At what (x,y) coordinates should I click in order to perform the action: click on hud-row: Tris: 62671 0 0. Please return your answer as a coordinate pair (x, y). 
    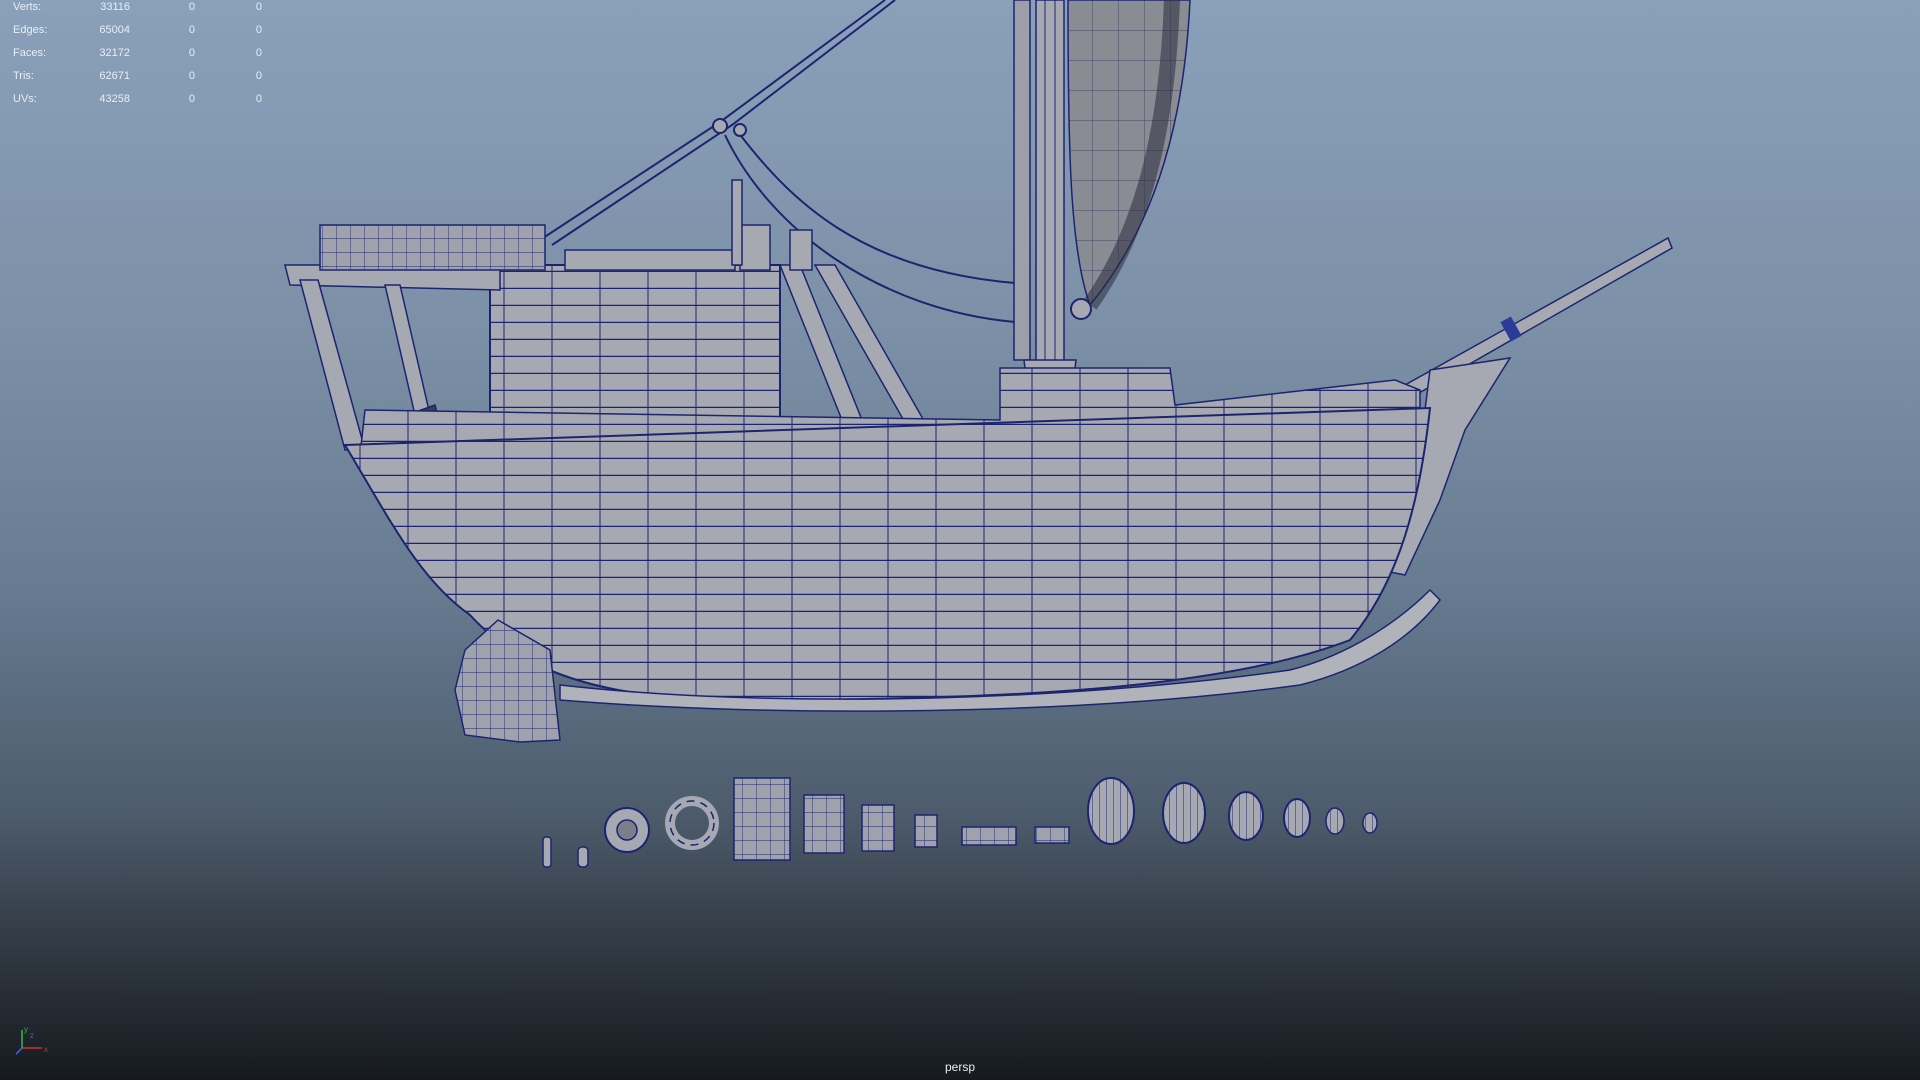
    Looking at the image, I should click on (140, 79).